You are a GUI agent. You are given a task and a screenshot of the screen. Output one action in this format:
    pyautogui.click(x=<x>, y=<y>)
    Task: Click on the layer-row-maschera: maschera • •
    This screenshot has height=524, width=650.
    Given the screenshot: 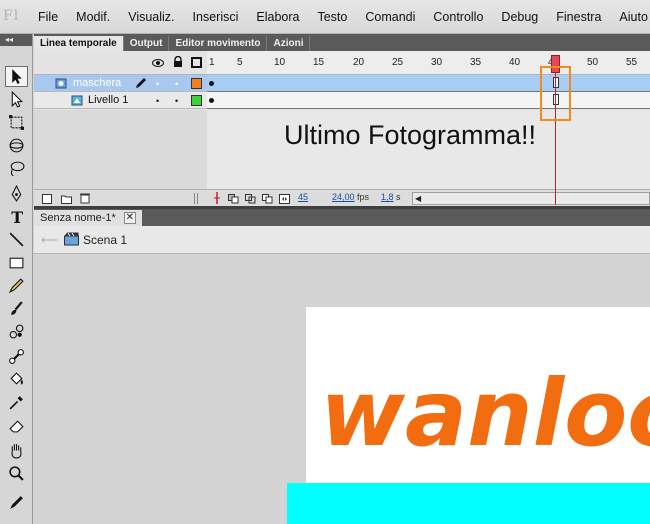 What is the action you would take?
    pyautogui.click(x=120, y=83)
    